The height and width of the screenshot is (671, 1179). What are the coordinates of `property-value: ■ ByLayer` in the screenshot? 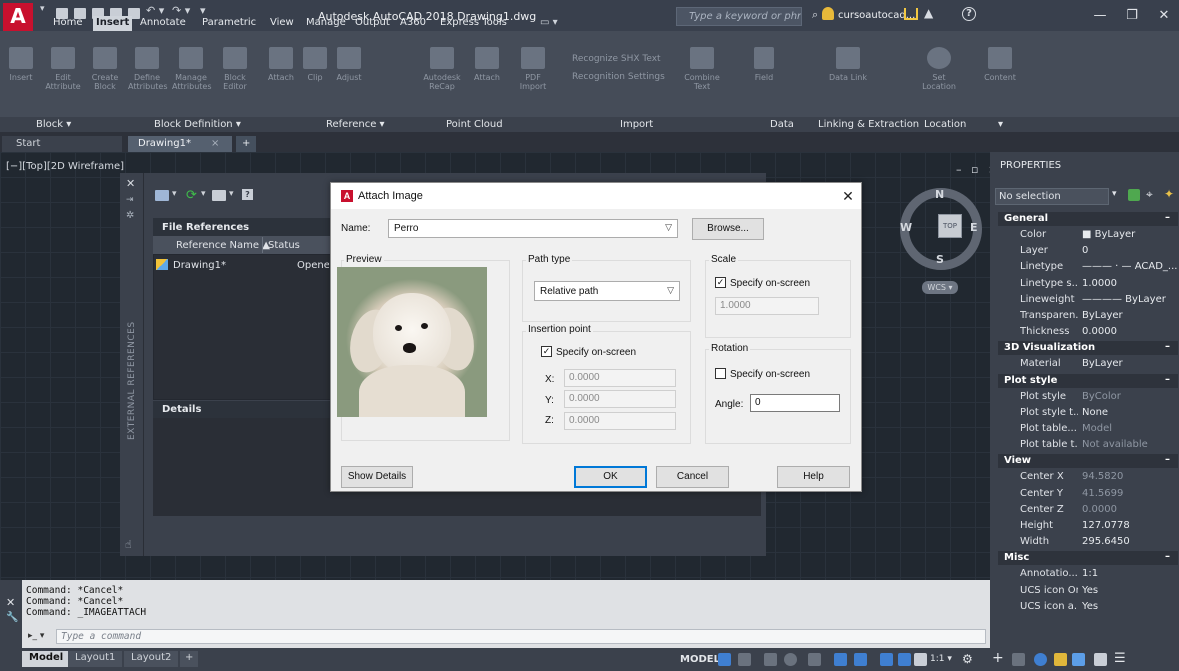 It's located at (1130, 234).